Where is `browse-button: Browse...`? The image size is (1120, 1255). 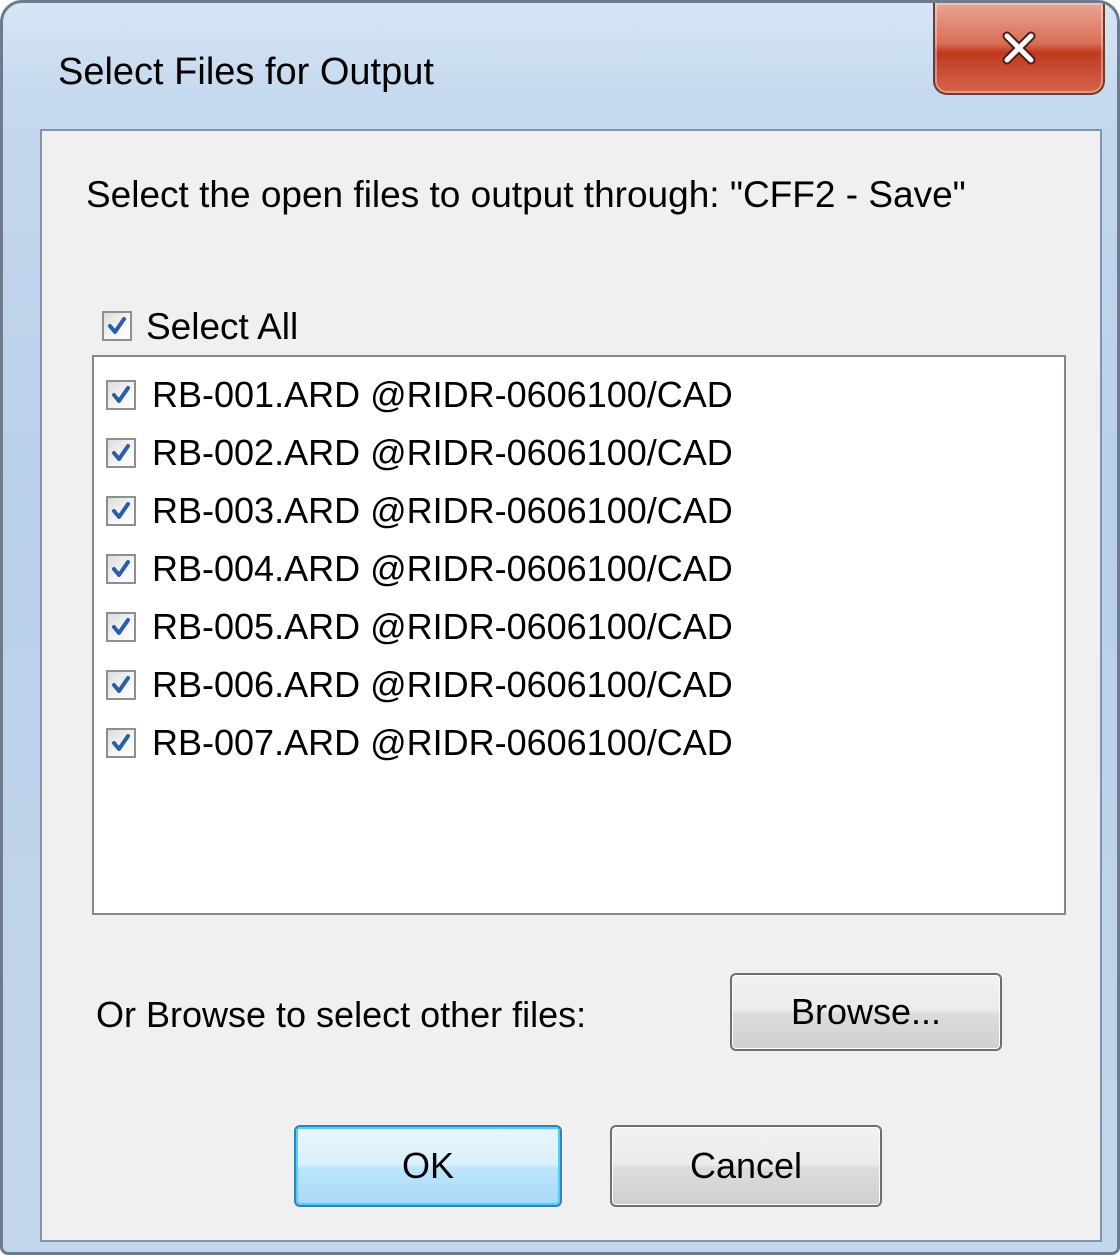
browse-button: Browse... is located at coordinates (866, 1012).